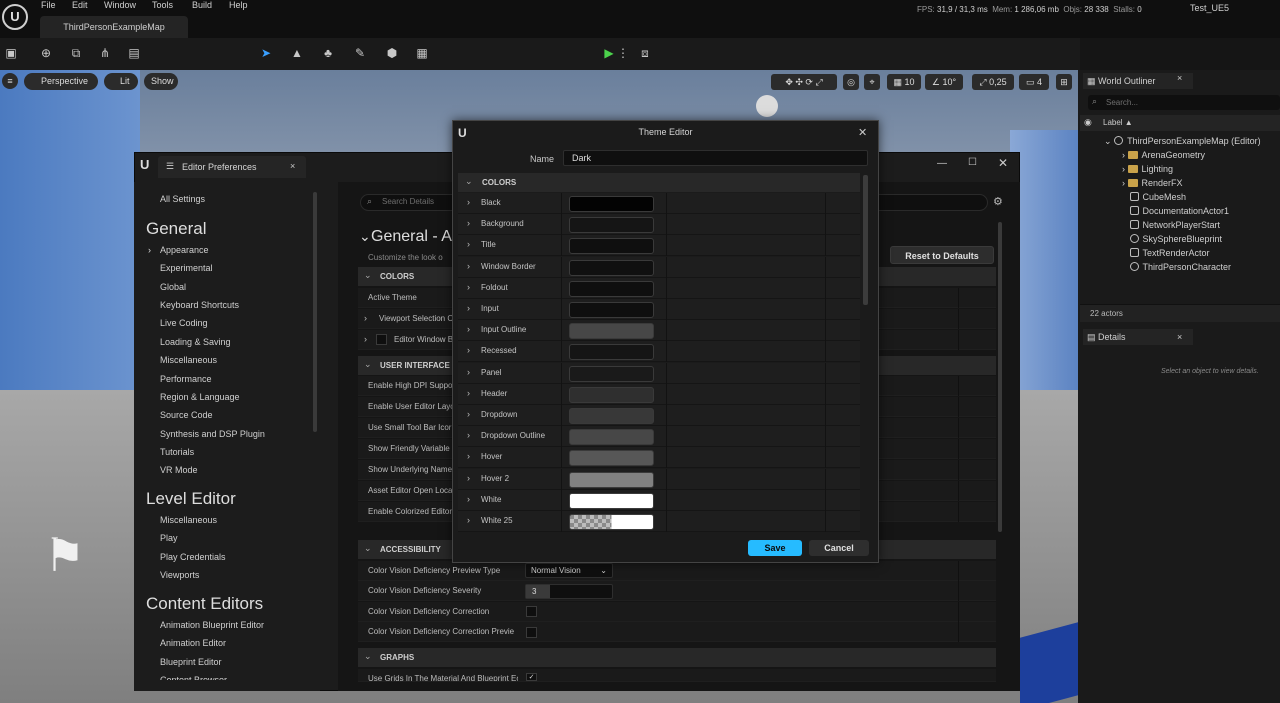 The width and height of the screenshot is (1280, 703). What do you see at coordinates (659, 479) in the screenshot?
I see `theme-color-row: › Hover 2` at bounding box center [659, 479].